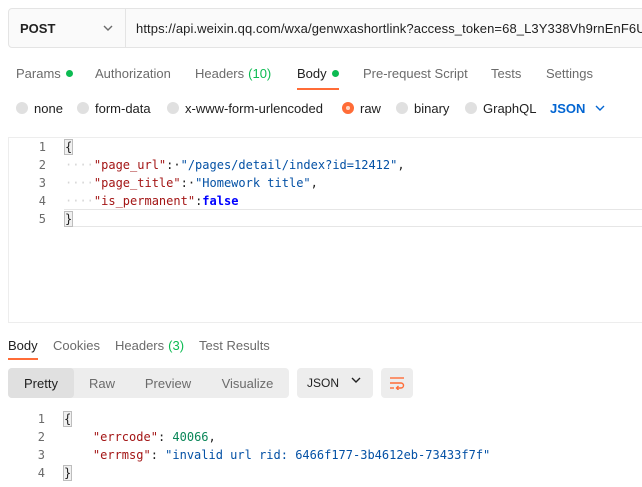 The image size is (642, 487). What do you see at coordinates (506, 73) in the screenshot?
I see `tab-tests: Tests` at bounding box center [506, 73].